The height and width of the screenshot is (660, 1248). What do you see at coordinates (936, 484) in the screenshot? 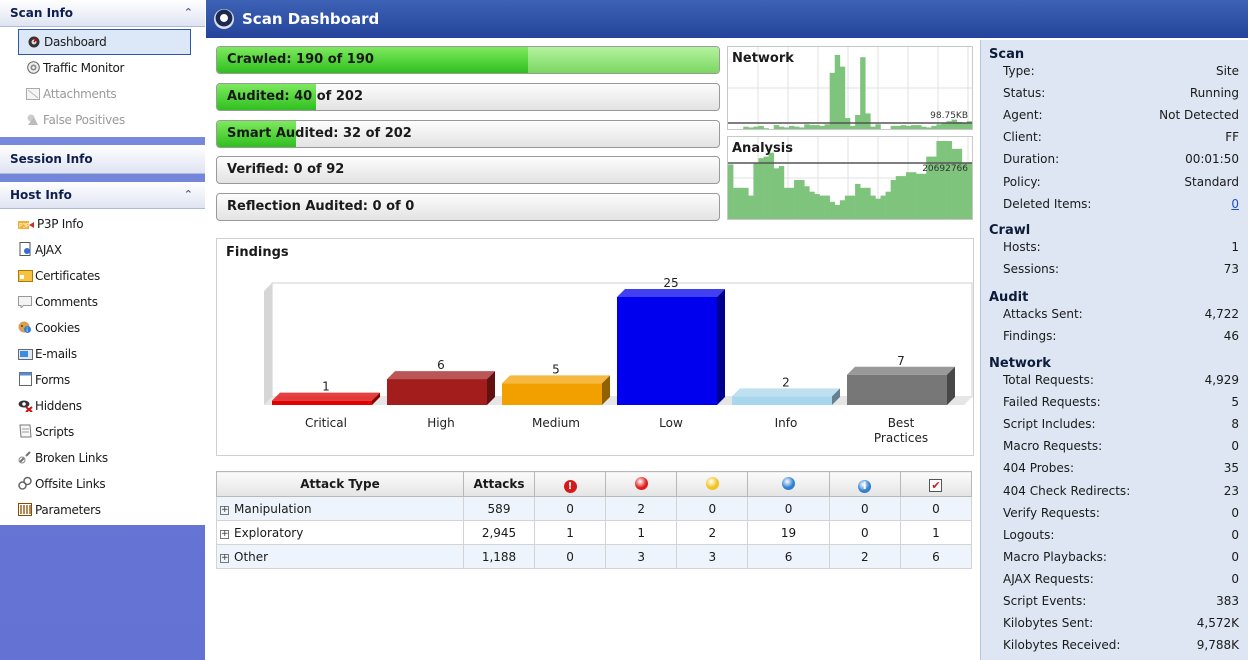
I see `column-severity: ✔` at bounding box center [936, 484].